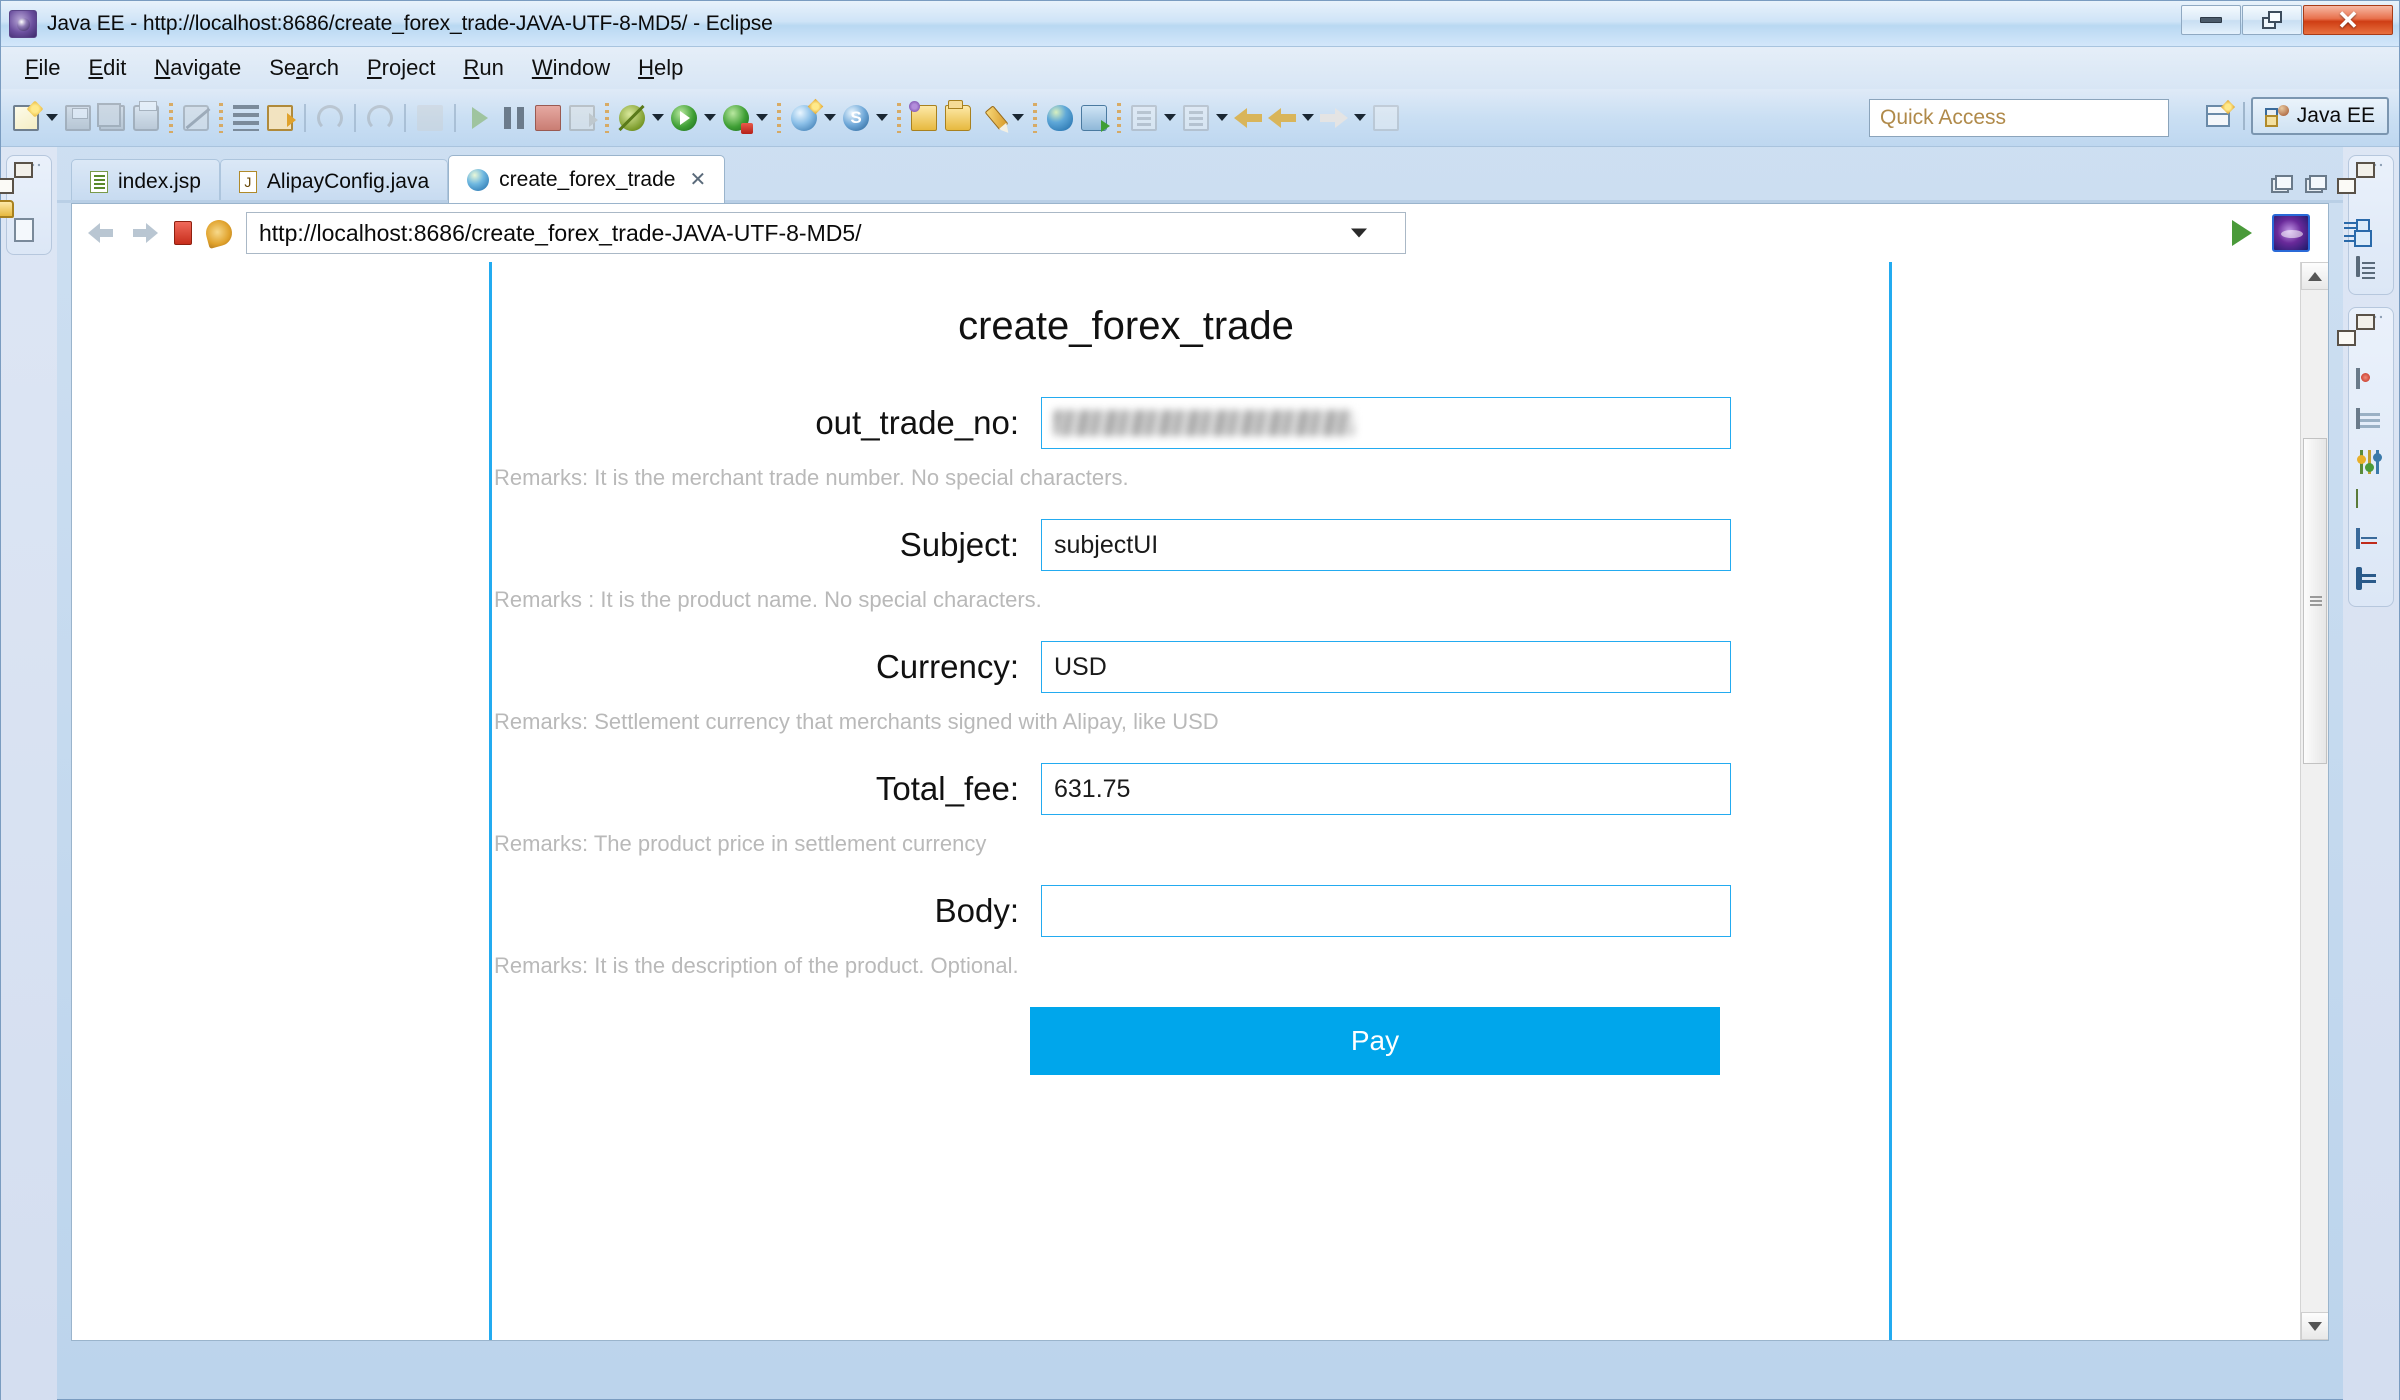 This screenshot has height=1400, width=2400. Describe the element at coordinates (183, 233) in the screenshot. I see `stop-icon` at that location.